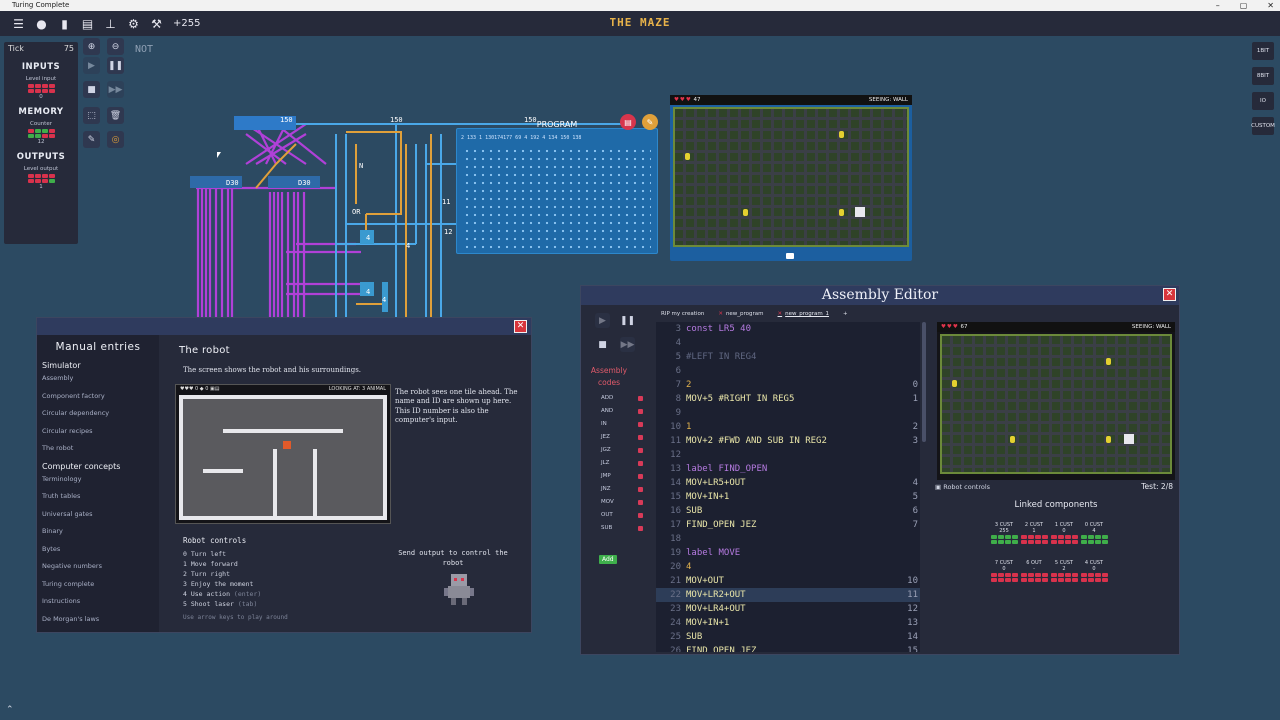  I want to click on robot-controls-toggle: ▣ Robot controls, so click(962, 487).